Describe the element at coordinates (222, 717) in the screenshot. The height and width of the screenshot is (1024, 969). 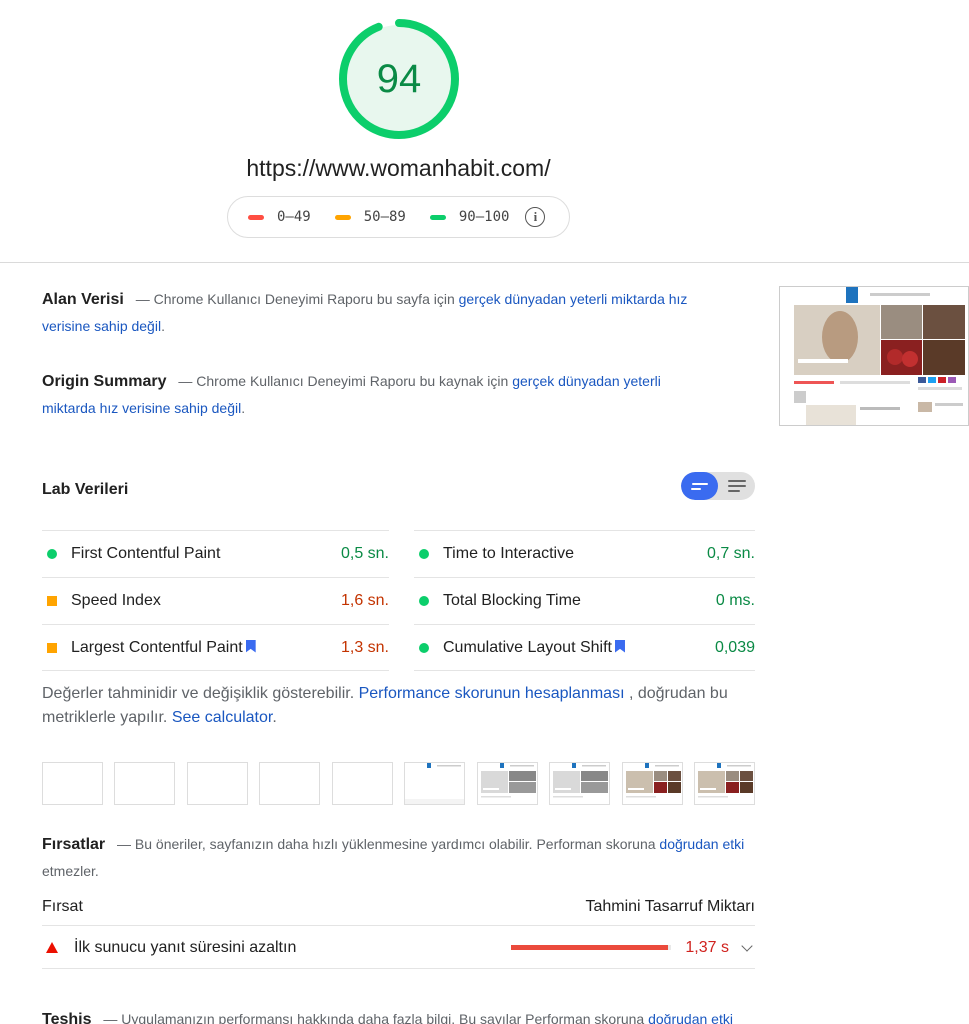
I see `see-calculator-link: See calculator` at that location.